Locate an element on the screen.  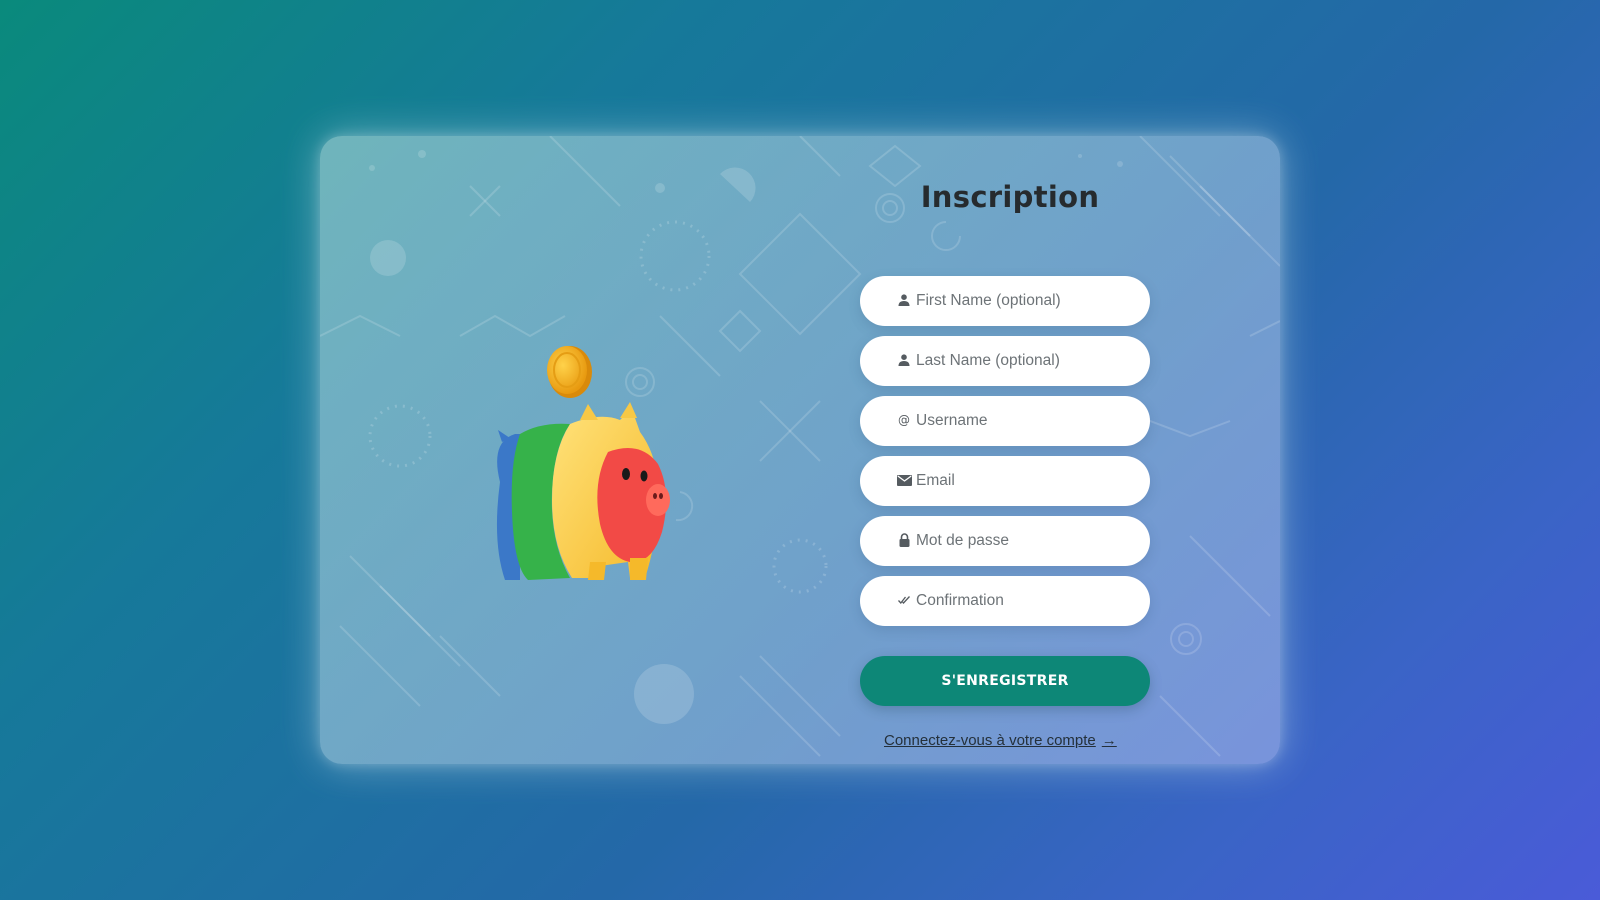
page-title: Inscription is located at coordinates (1010, 197).